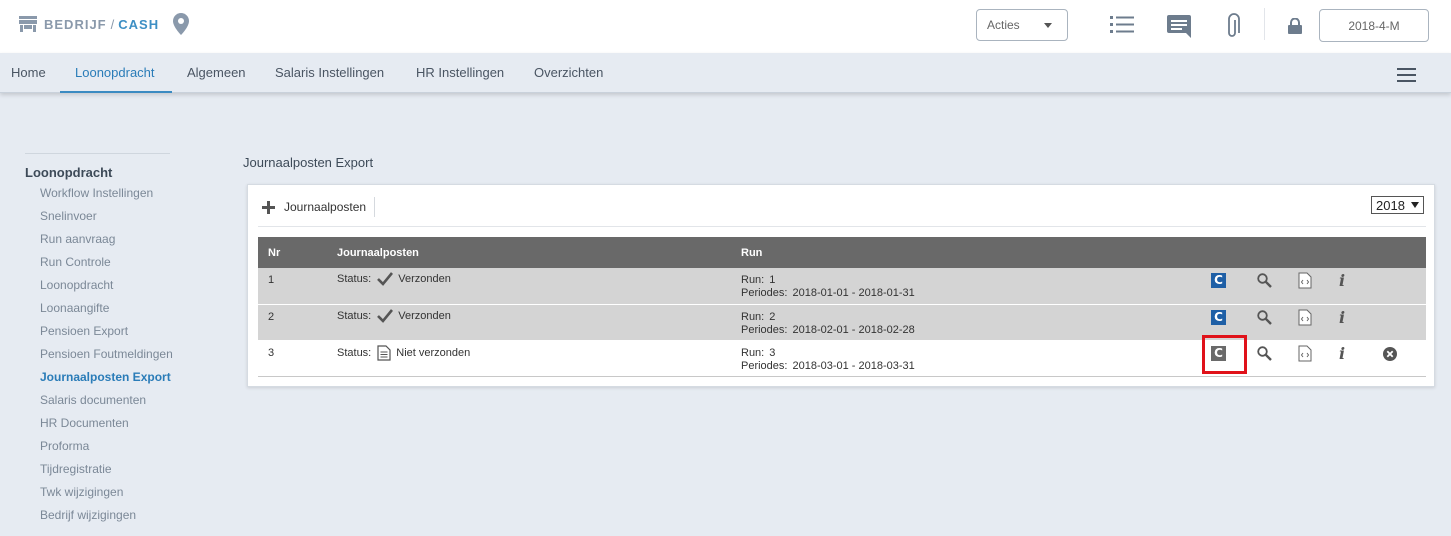  I want to click on sidebar-item-journaalposten-export: Journaalposten Export, so click(105, 377).